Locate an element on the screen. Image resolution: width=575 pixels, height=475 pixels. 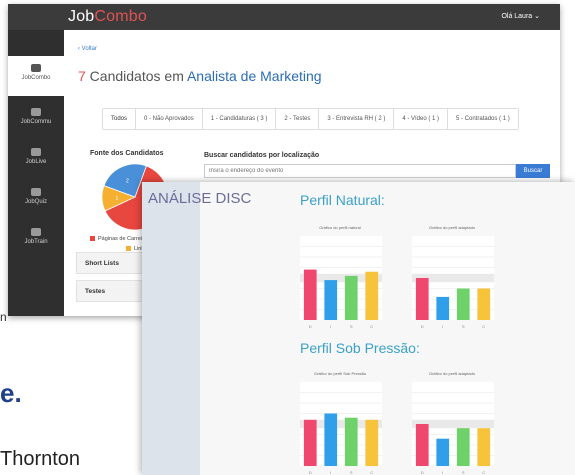
disc-chart-pressao-adaptado: Gráfico do perfil adaptado D I S C is located at coordinates (452, 422).